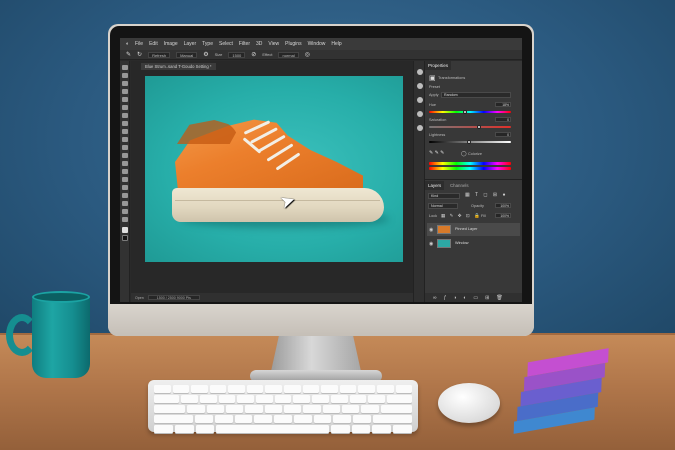 The height and width of the screenshot is (450, 675). I want to click on transform-icon: ▣, so click(432, 78).